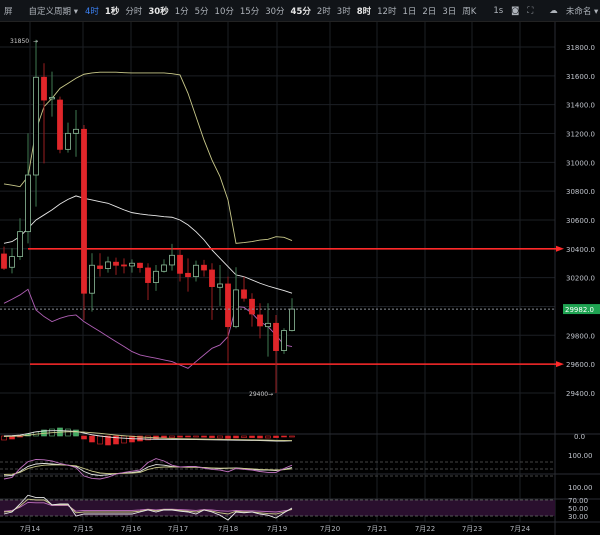 This screenshot has height=535, width=600. Describe the element at coordinates (579, 310) in the screenshot. I see `last-price-label: 29982.0` at that location.